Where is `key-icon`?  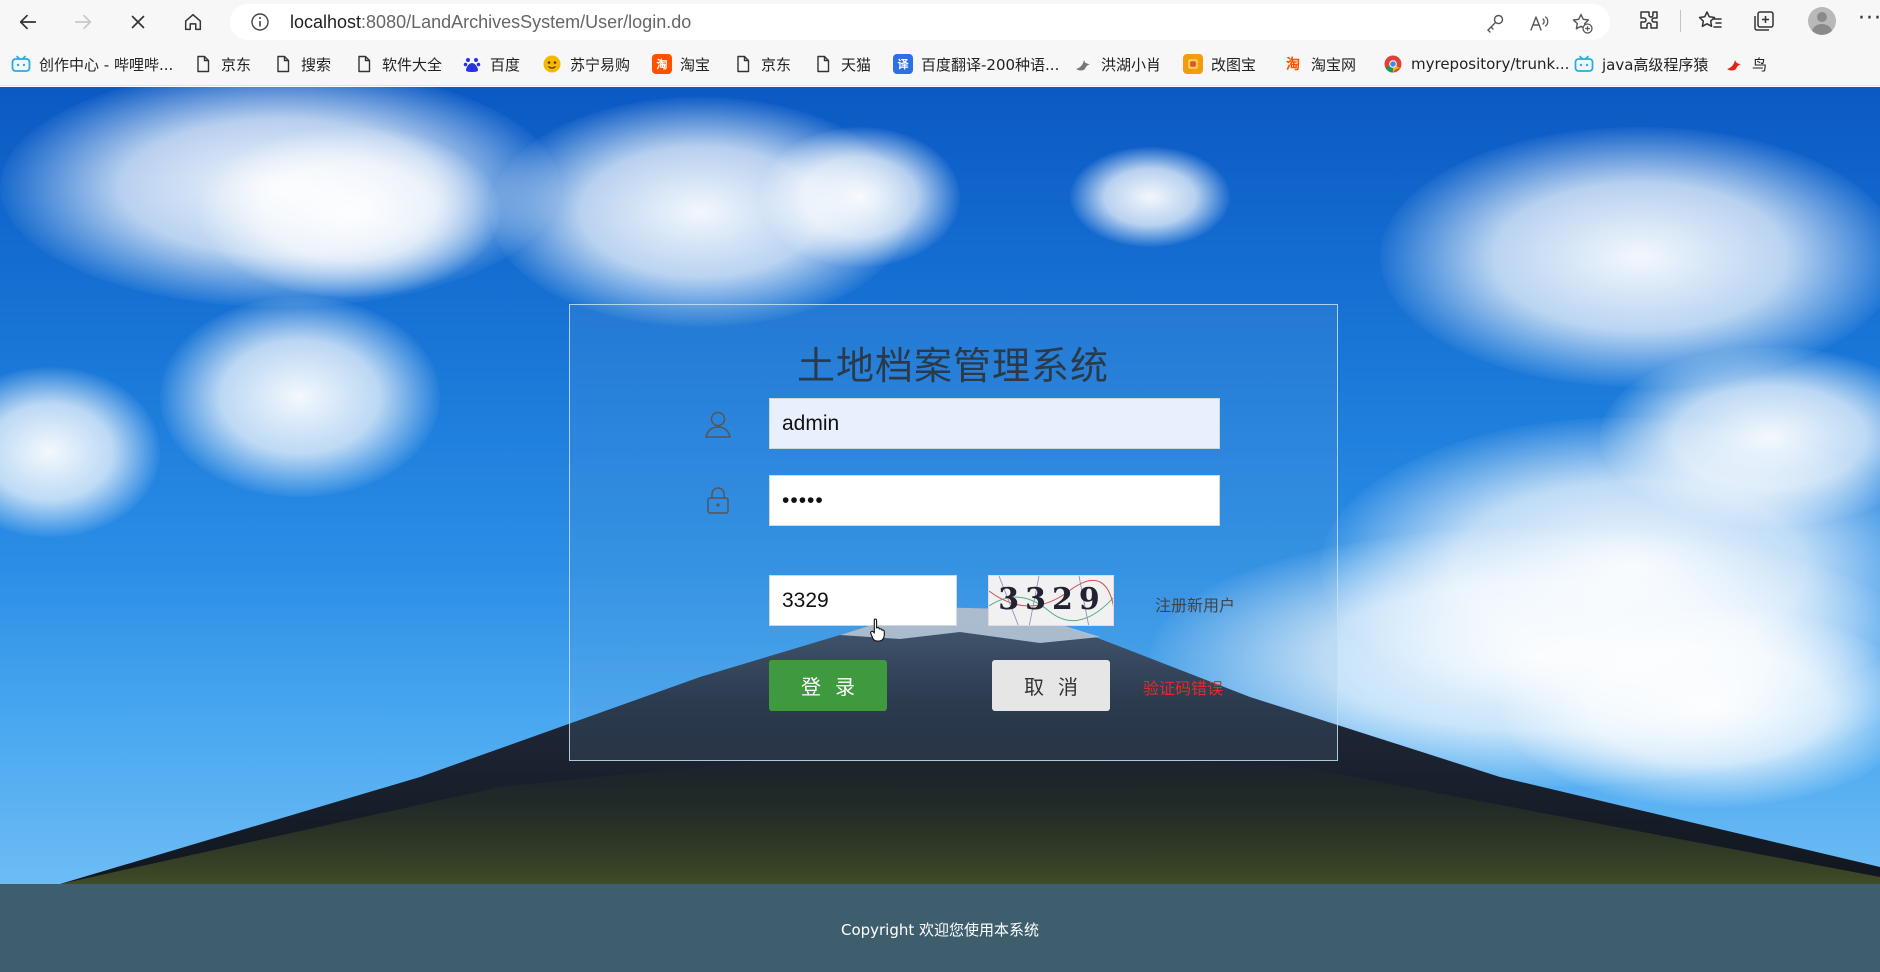
key-icon is located at coordinates (1495, 23).